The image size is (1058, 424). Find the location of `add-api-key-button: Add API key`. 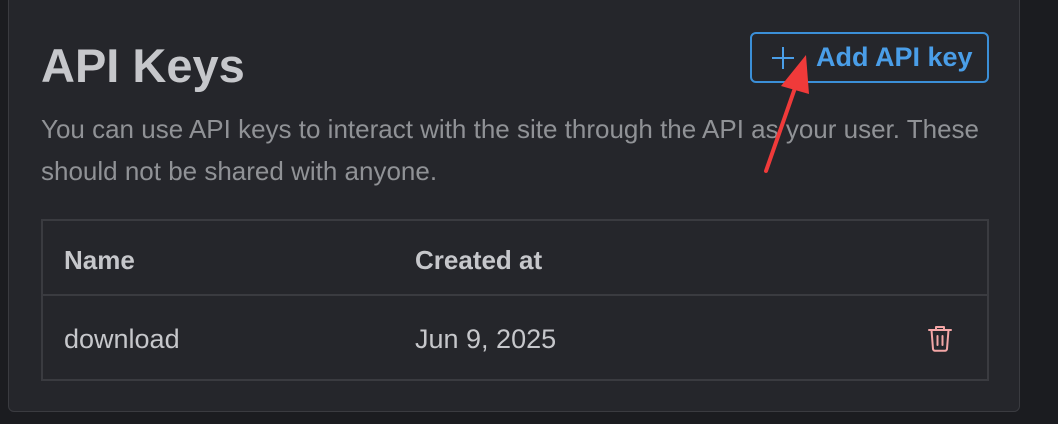

add-api-key-button: Add API key is located at coordinates (869, 57).